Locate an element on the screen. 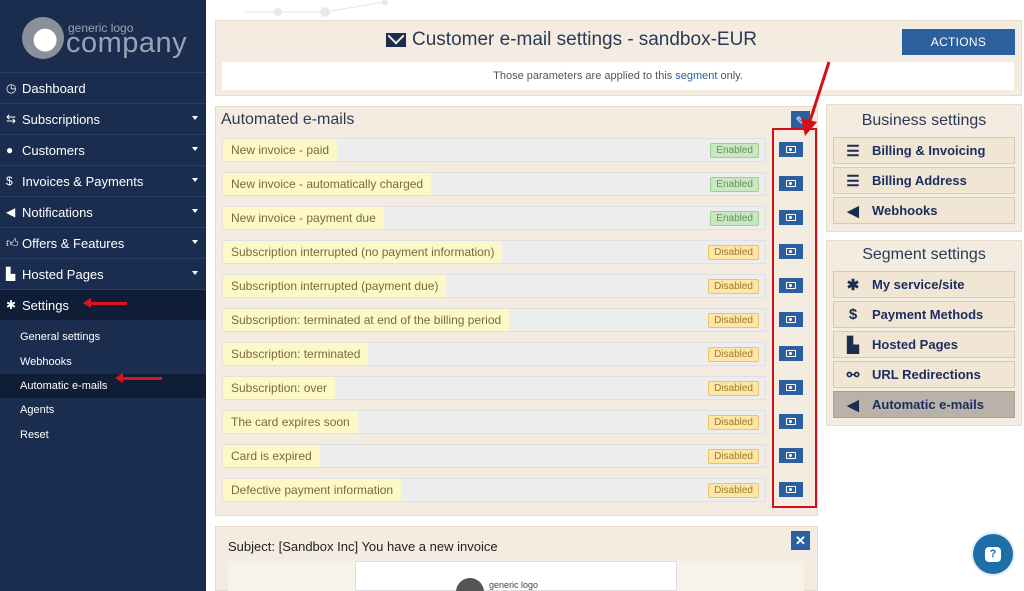  settings-link-hosted-pages: ▙ Hosted Pages is located at coordinates (924, 344).